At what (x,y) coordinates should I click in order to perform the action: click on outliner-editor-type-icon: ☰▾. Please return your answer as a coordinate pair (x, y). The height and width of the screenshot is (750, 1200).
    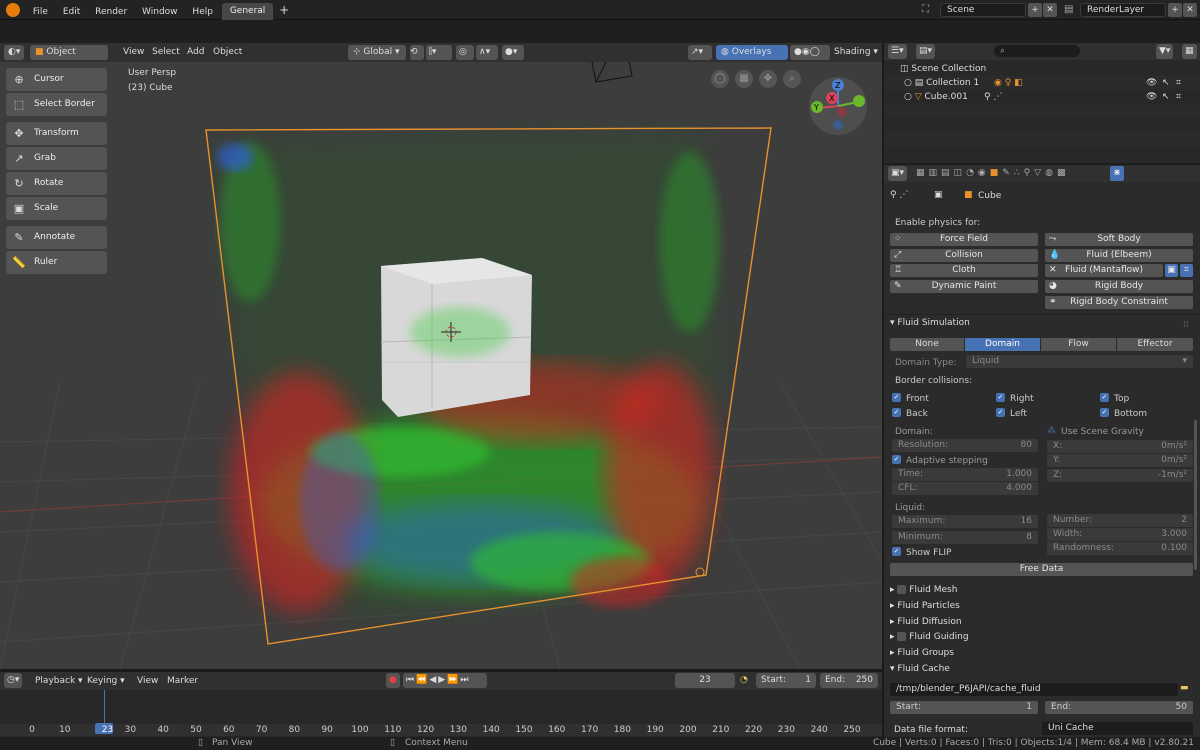
    Looking at the image, I should click on (897, 51).